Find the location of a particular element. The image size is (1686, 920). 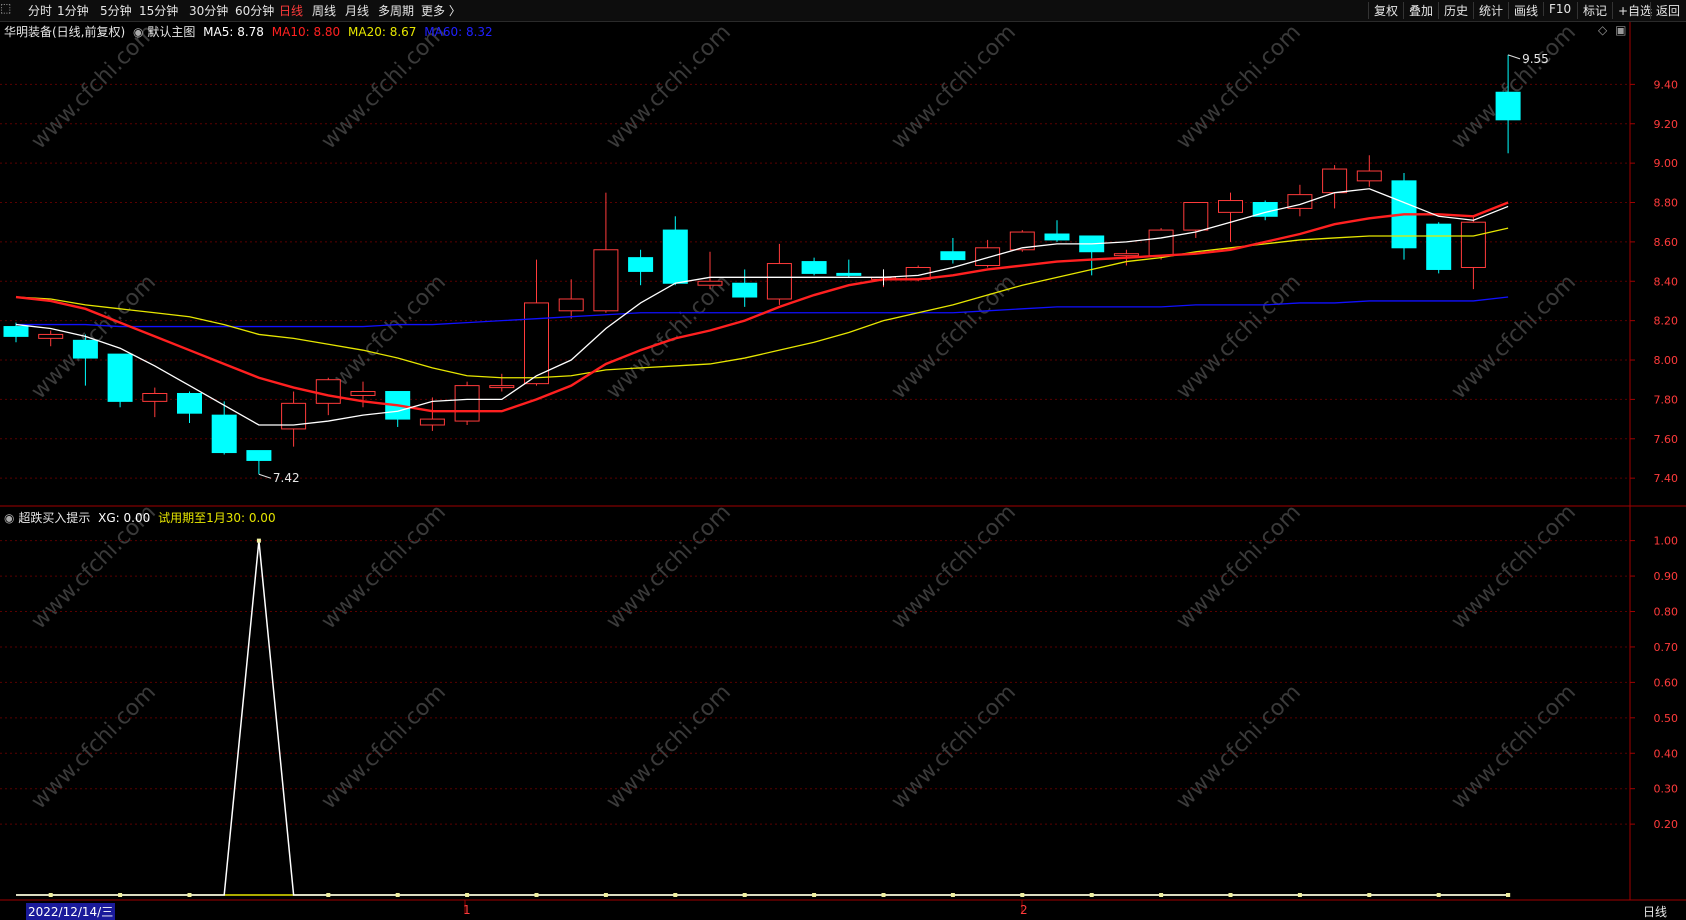

indicator-tick-label: 0.40 is located at coordinates (1666, 753).